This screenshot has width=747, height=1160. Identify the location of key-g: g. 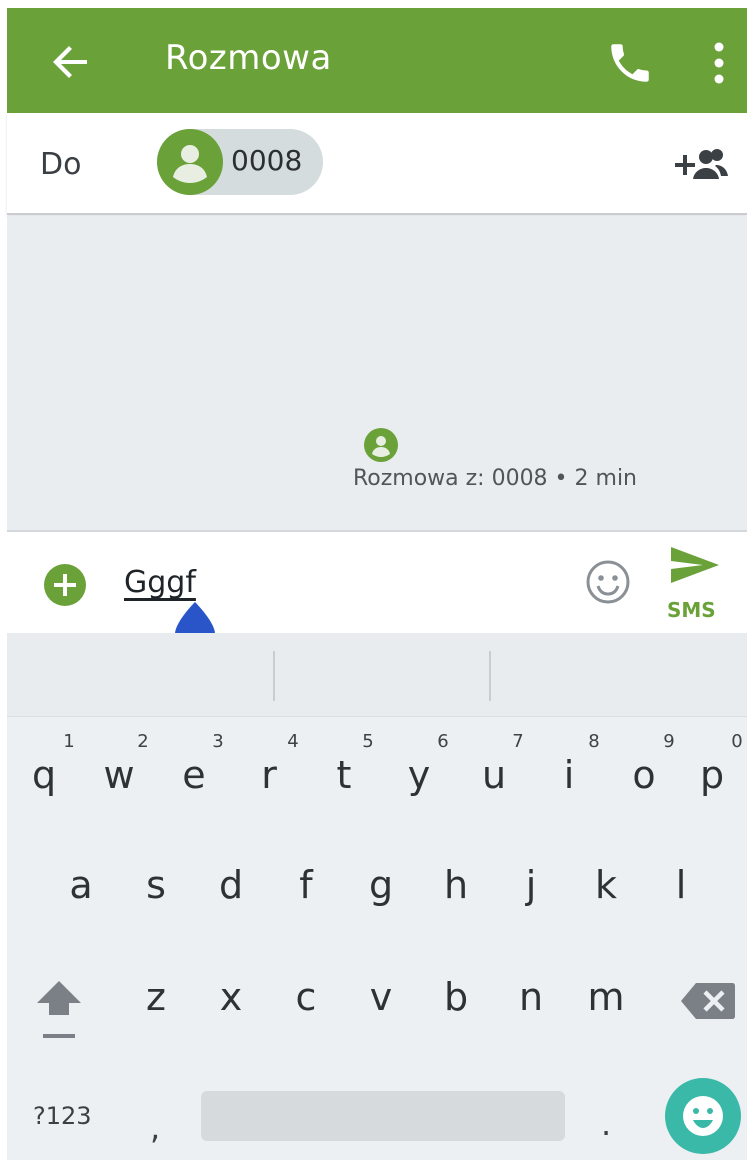
(381, 885).